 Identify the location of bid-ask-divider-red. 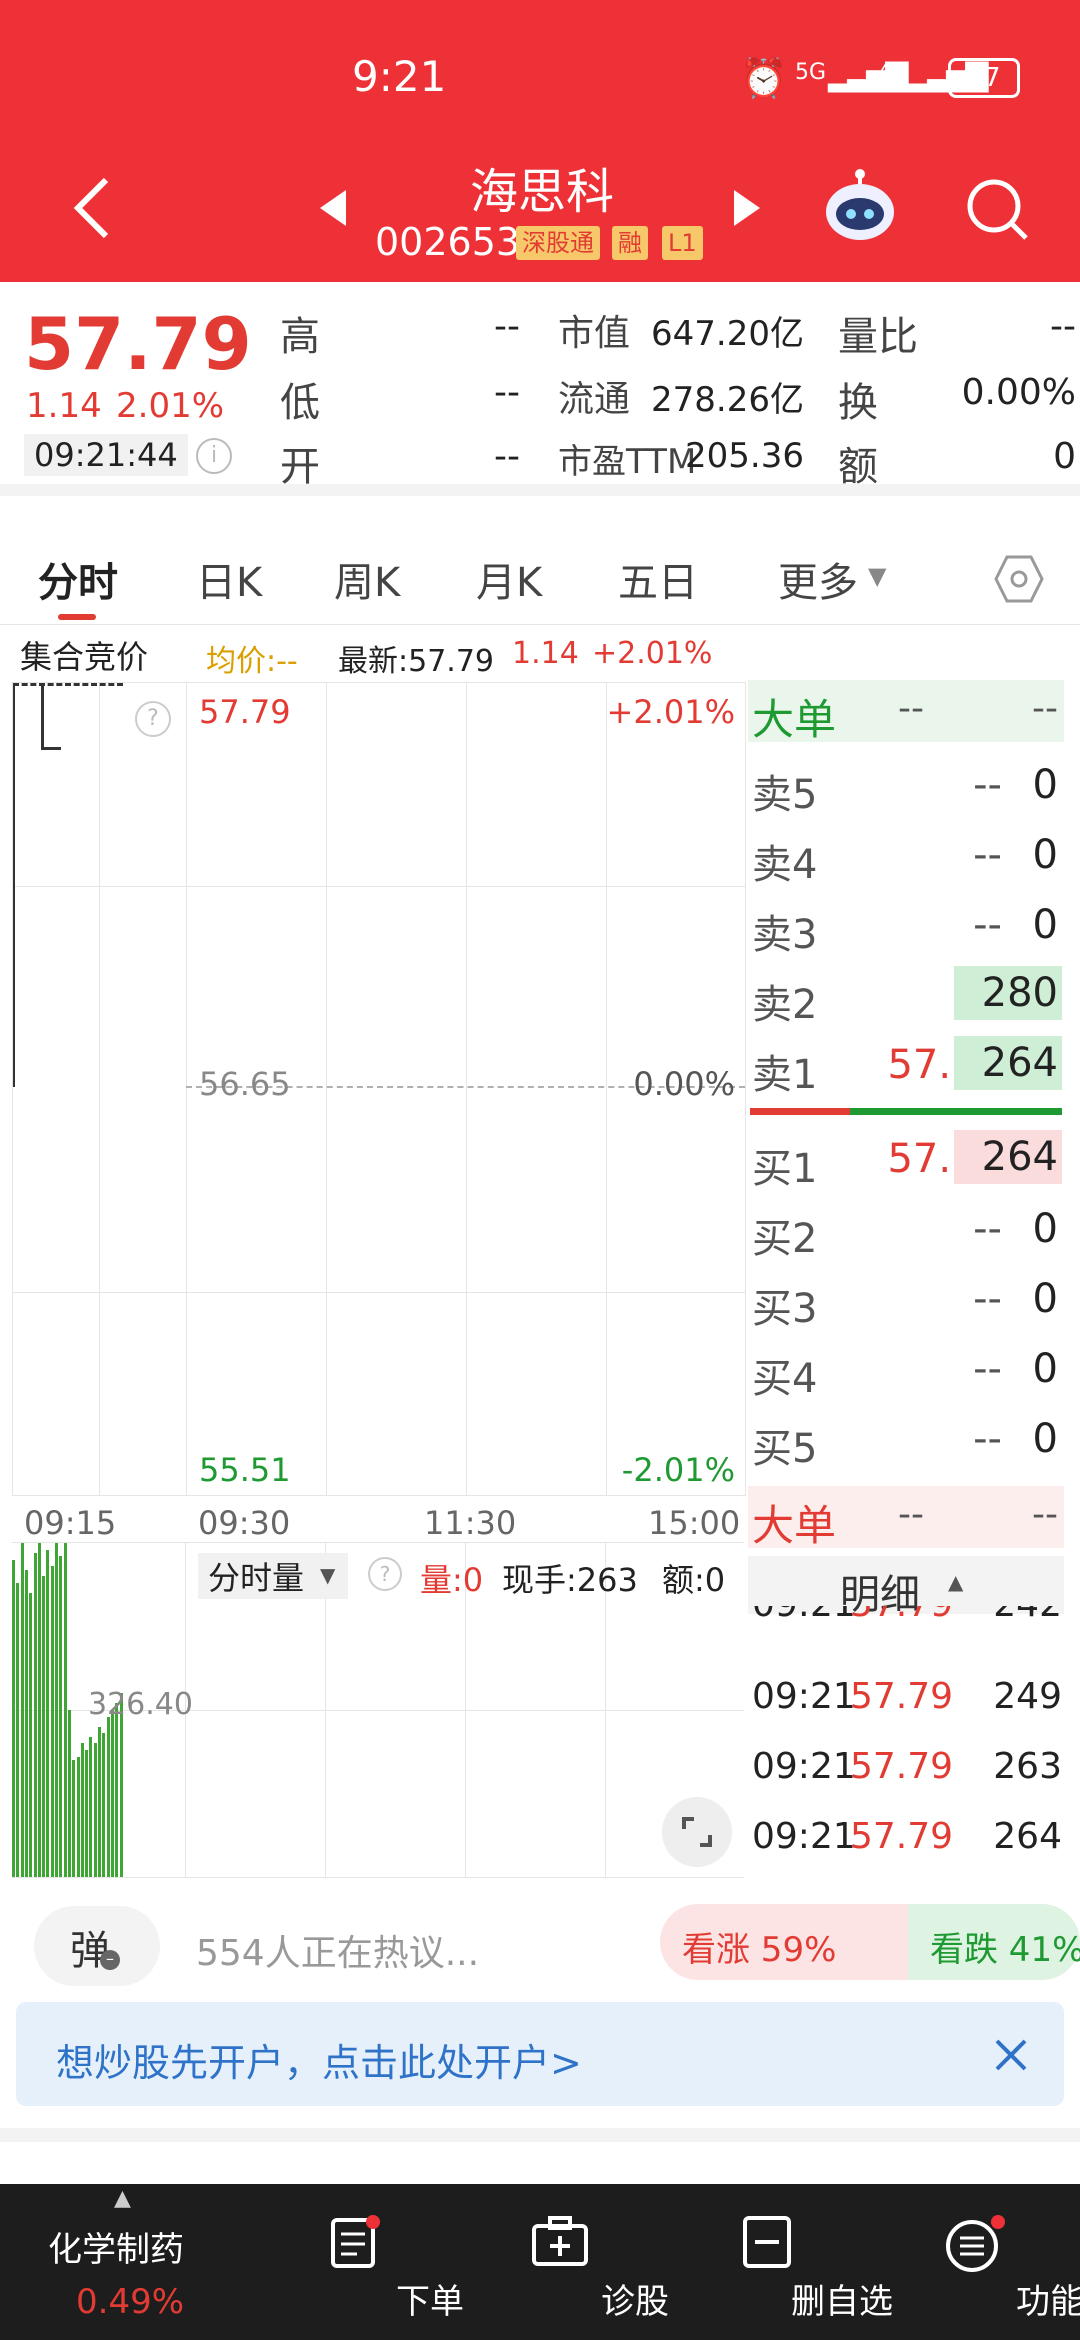
(800, 1111).